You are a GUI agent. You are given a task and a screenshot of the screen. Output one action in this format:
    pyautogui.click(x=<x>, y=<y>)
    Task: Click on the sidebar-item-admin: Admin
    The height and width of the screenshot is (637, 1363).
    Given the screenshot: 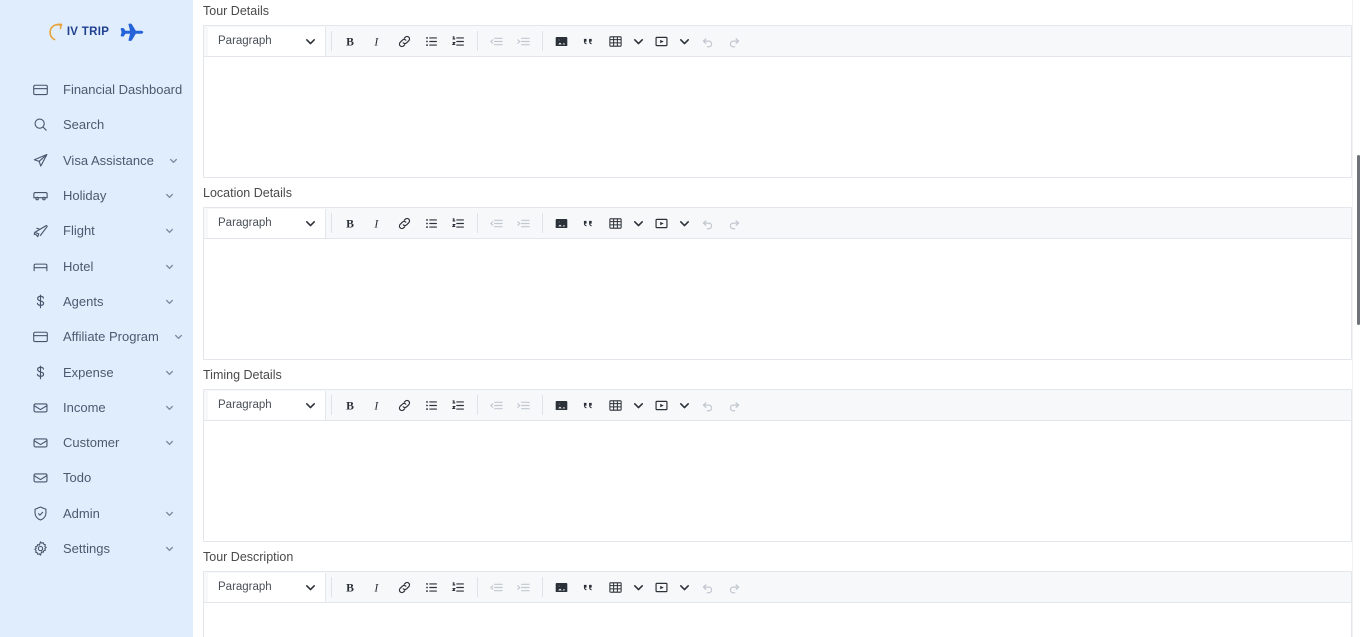 What is the action you would take?
    pyautogui.click(x=96, y=513)
    